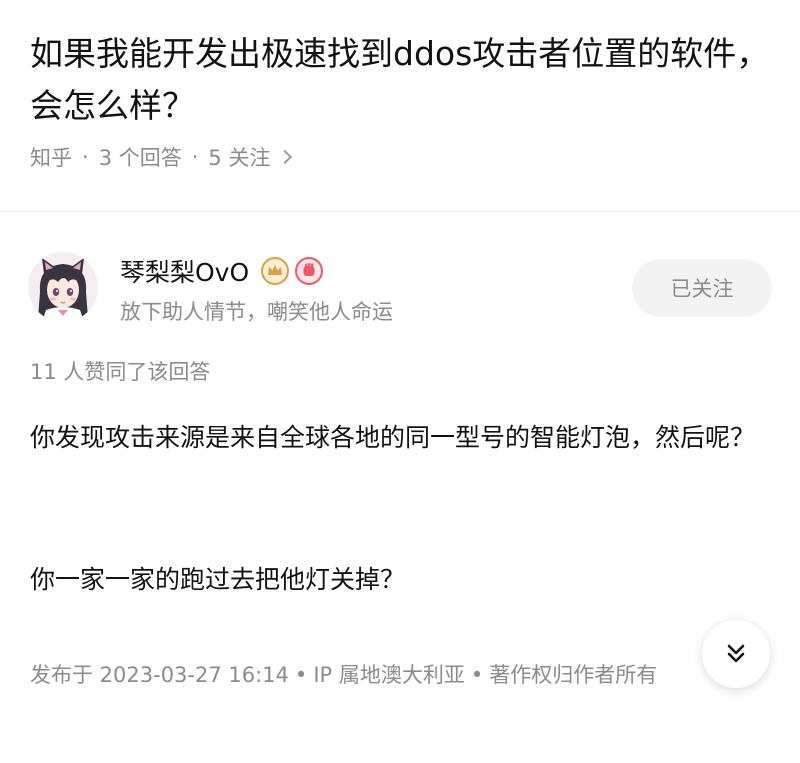  Describe the element at coordinates (184, 271) in the screenshot. I see `author-name: 琴梨梨OvO` at that location.